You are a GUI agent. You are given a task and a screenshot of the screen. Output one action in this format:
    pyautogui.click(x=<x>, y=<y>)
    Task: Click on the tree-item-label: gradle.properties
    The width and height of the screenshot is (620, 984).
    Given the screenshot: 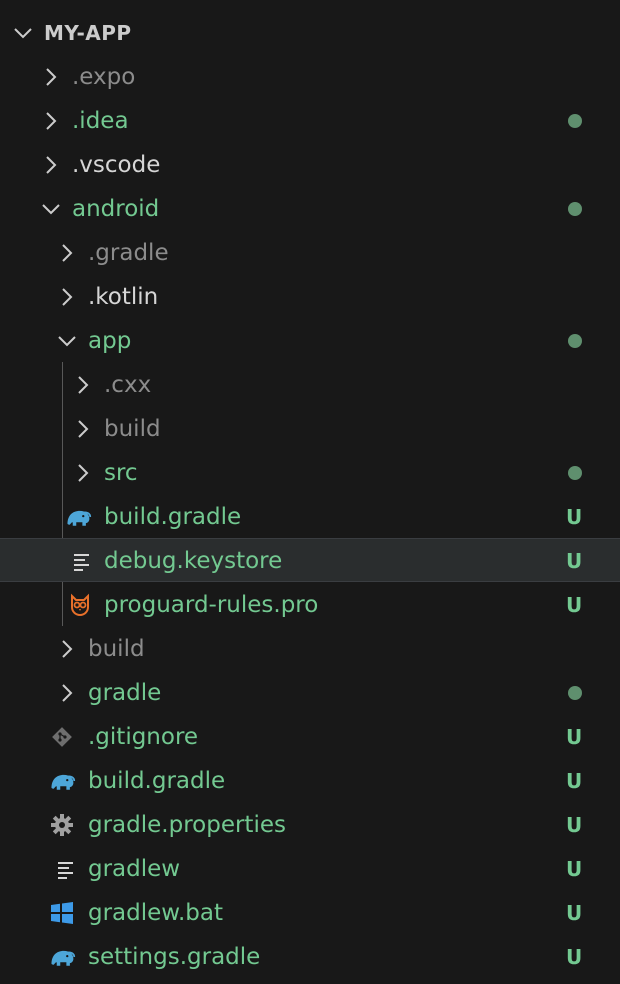 What is the action you would take?
    pyautogui.click(x=187, y=825)
    